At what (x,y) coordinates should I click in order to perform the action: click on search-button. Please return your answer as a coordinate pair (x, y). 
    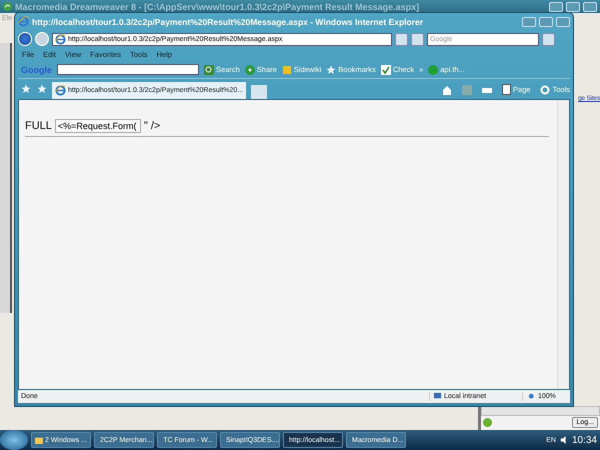
    Looking at the image, I should click on (548, 39).